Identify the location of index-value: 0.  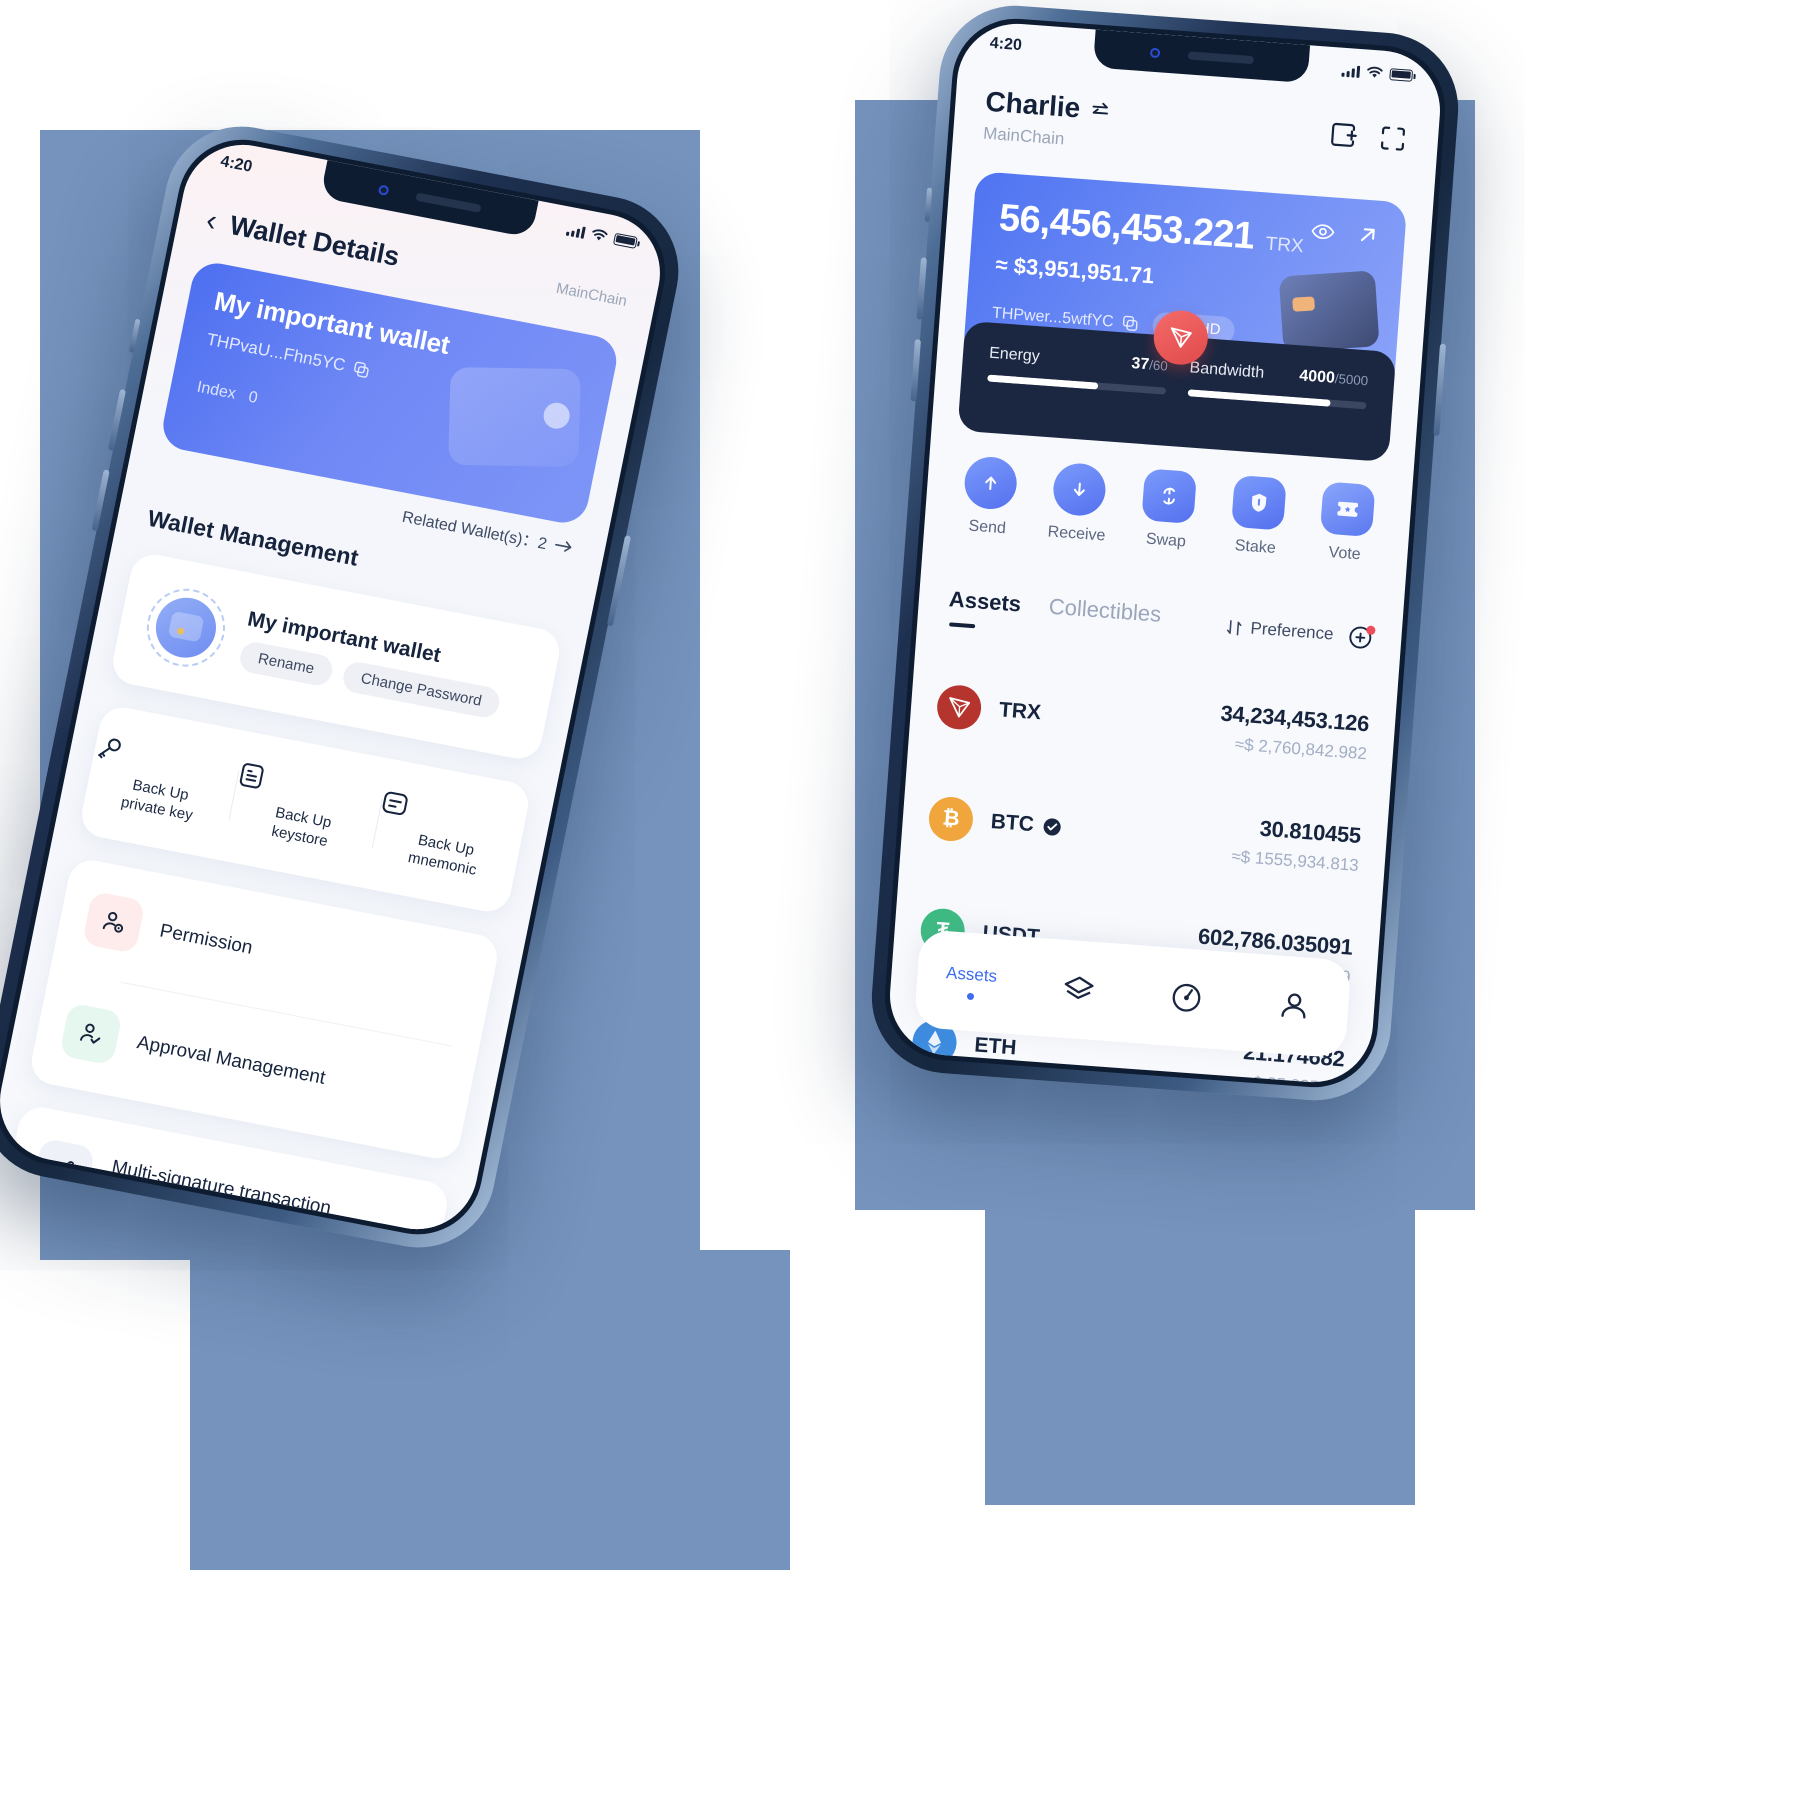
(253, 397).